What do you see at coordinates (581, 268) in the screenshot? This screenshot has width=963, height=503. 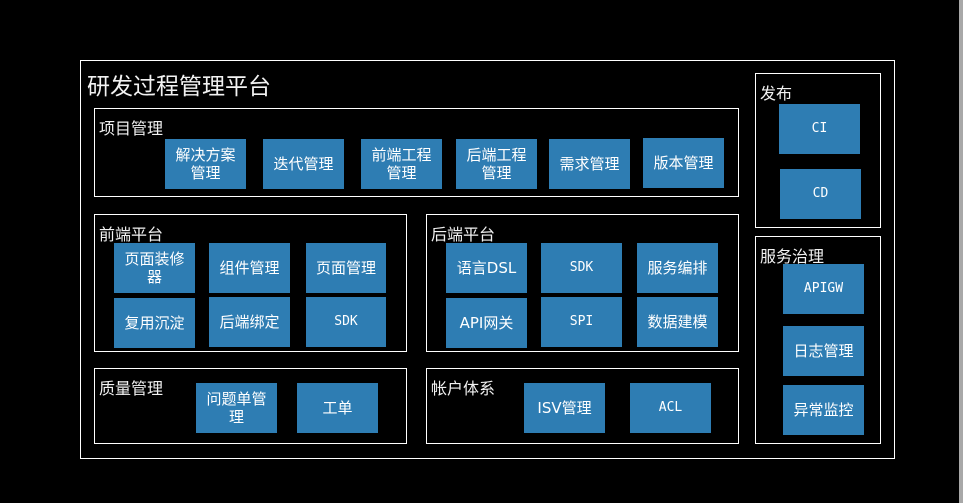 I see `box-backend-sdk: SDK` at bounding box center [581, 268].